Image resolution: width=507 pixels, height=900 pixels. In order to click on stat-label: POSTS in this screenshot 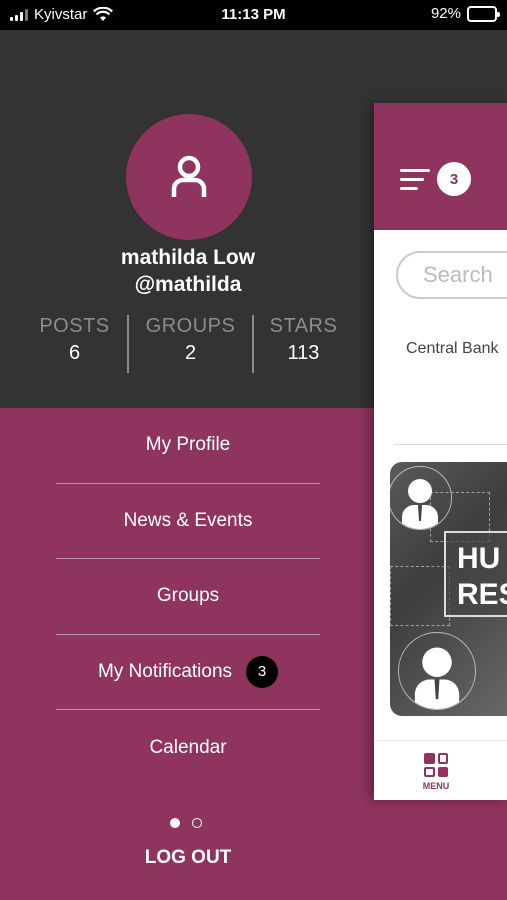, I will do `click(74, 326)`.